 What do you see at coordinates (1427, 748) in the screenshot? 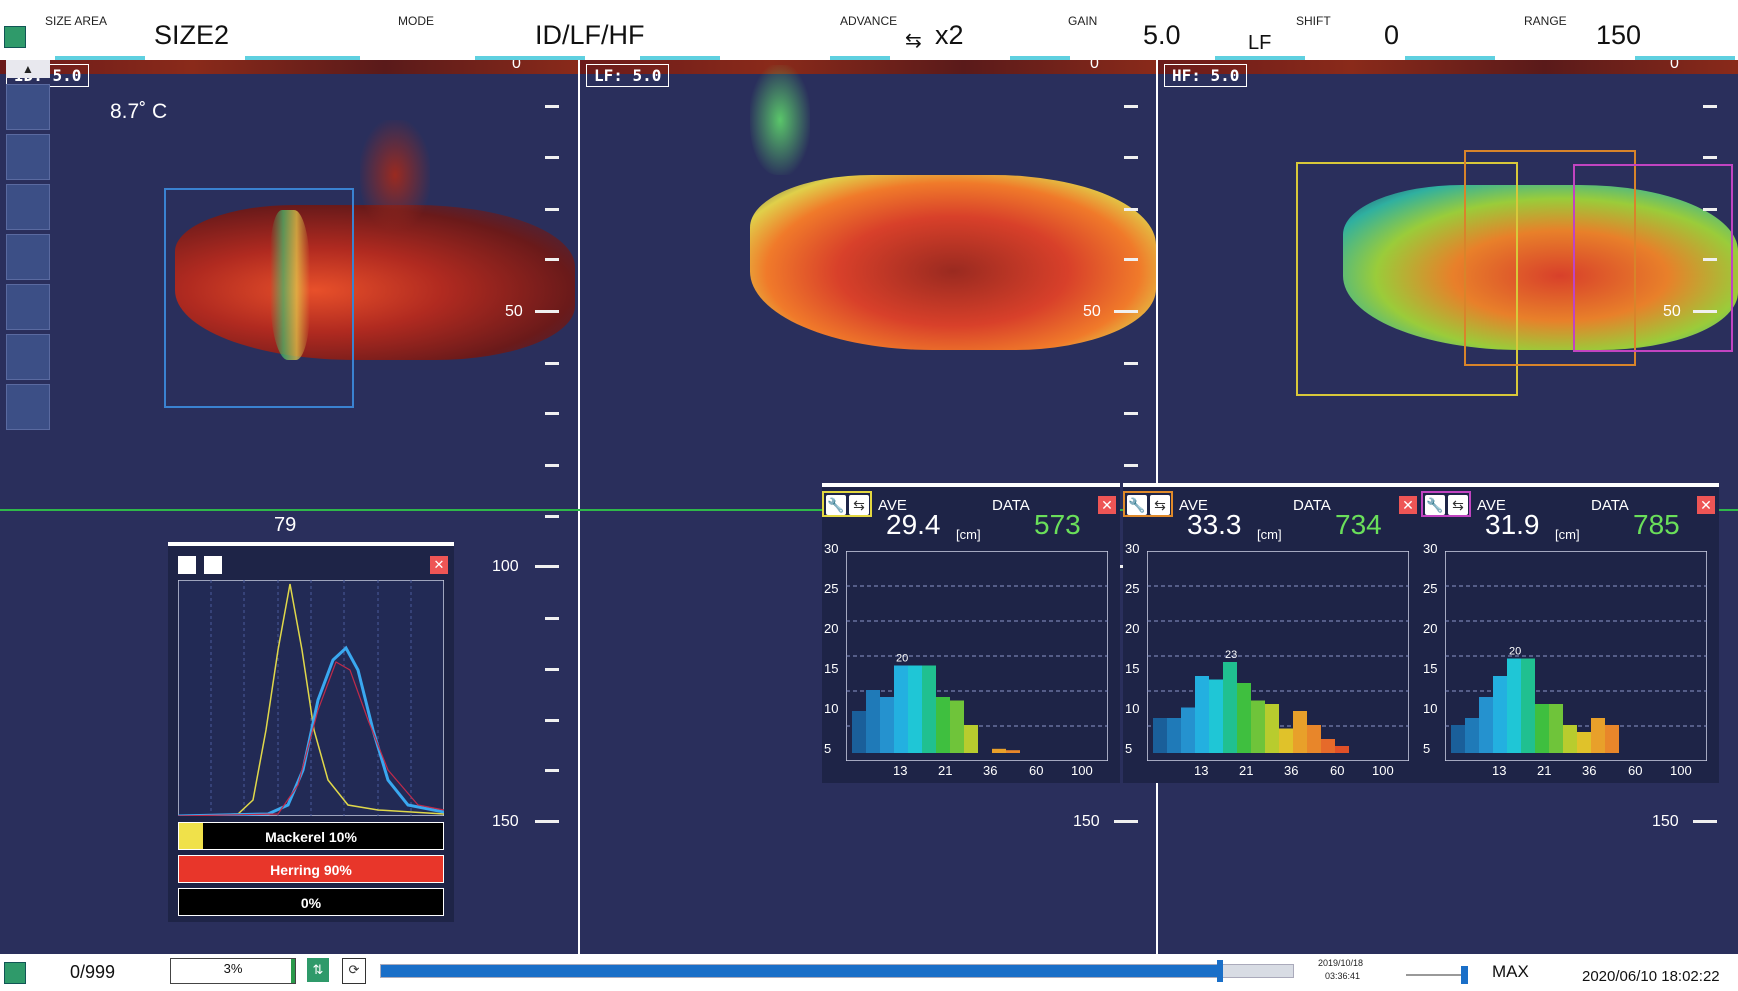
I see `y-tick-label: 5` at bounding box center [1427, 748].